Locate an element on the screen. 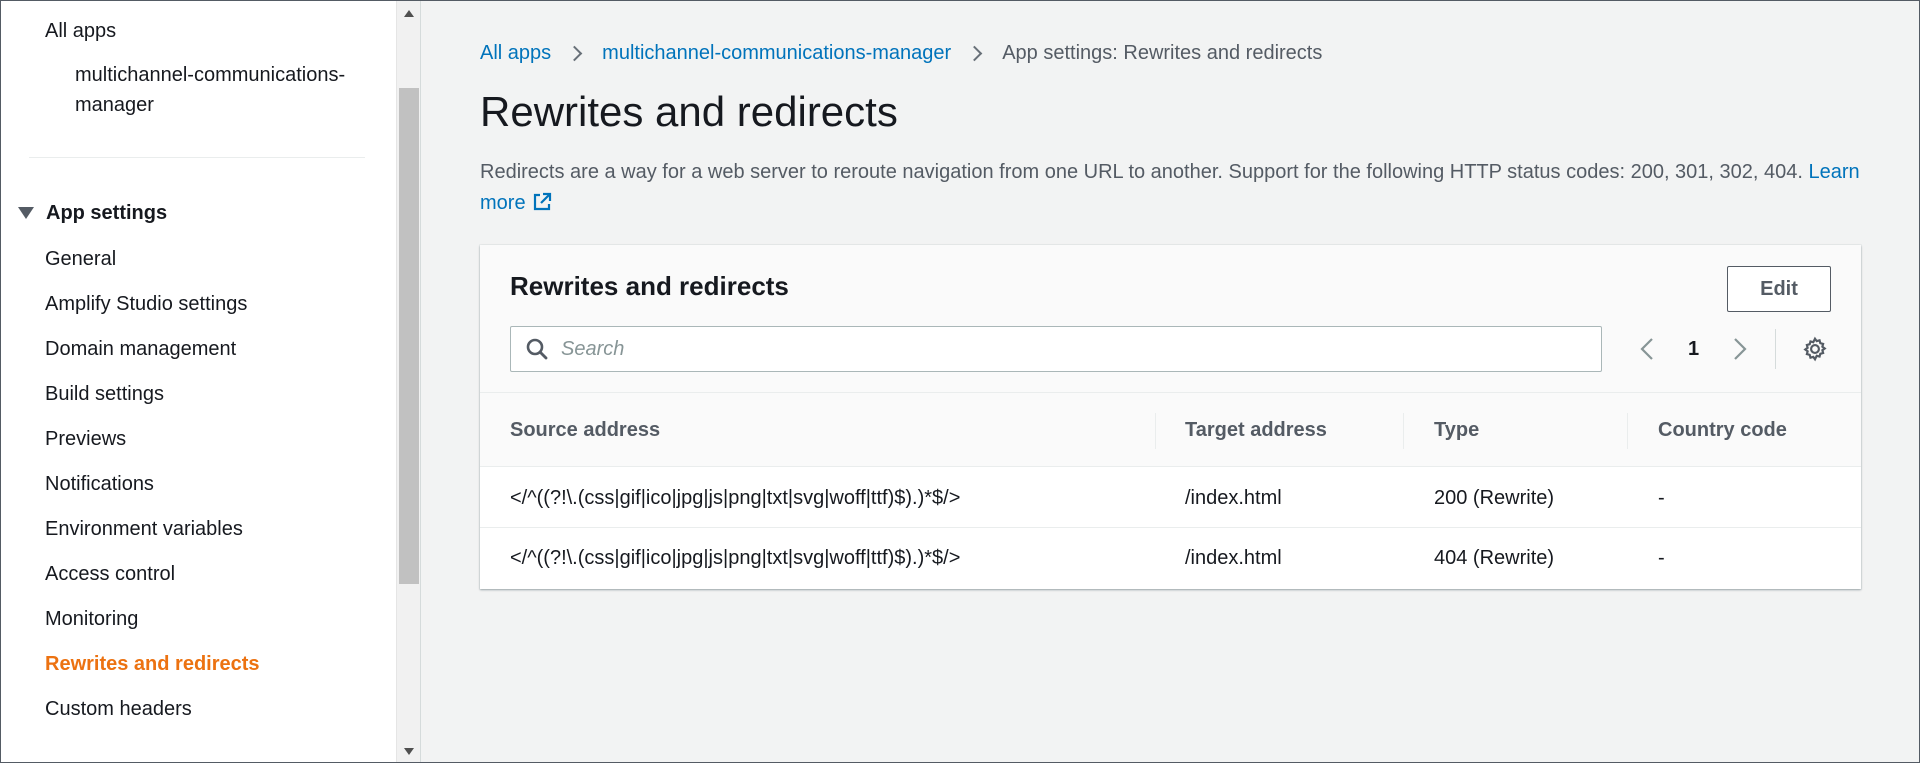 The height and width of the screenshot is (763, 1920). scroll-thumb is located at coordinates (409, 336).